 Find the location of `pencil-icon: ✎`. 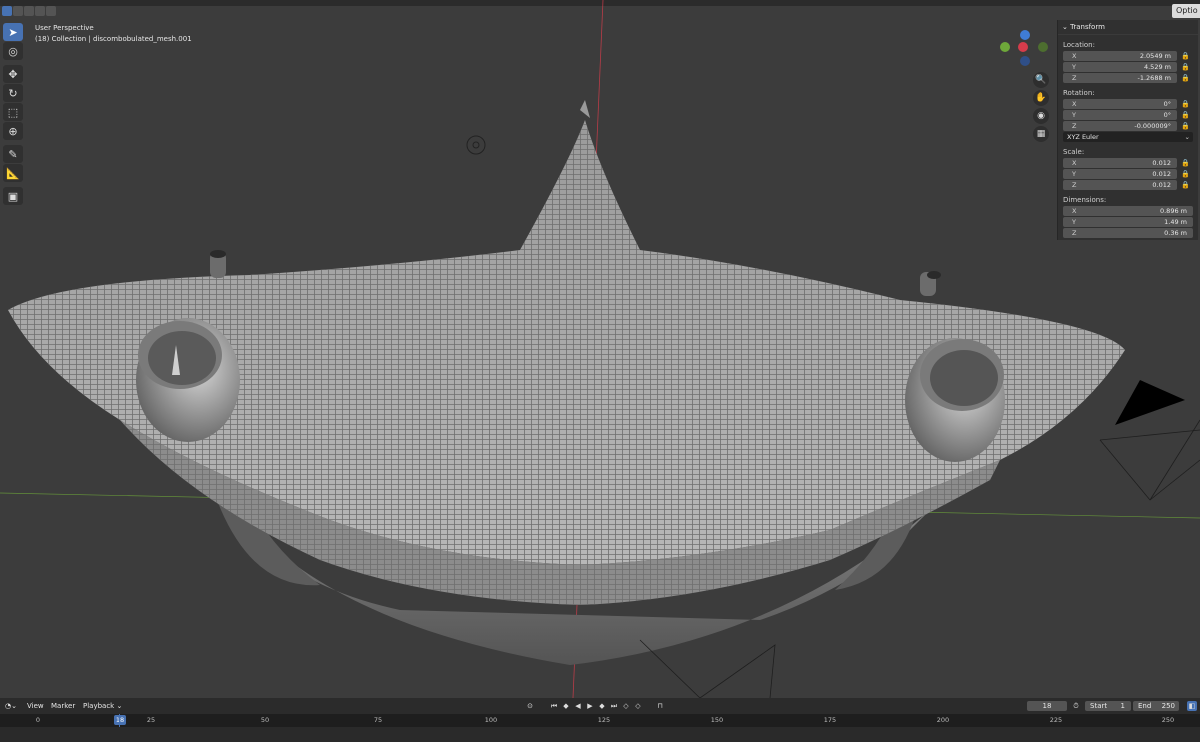

pencil-icon: ✎ is located at coordinates (13, 154).